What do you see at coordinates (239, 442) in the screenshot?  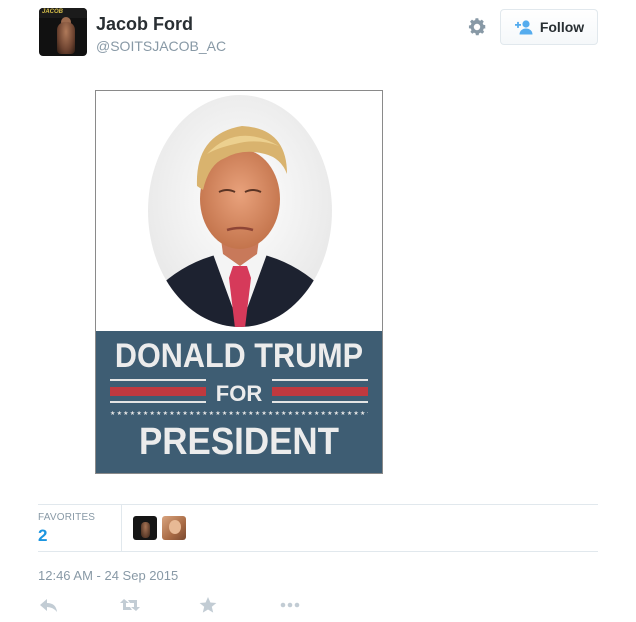 I see `banner-line-3: PRESIDENT` at bounding box center [239, 442].